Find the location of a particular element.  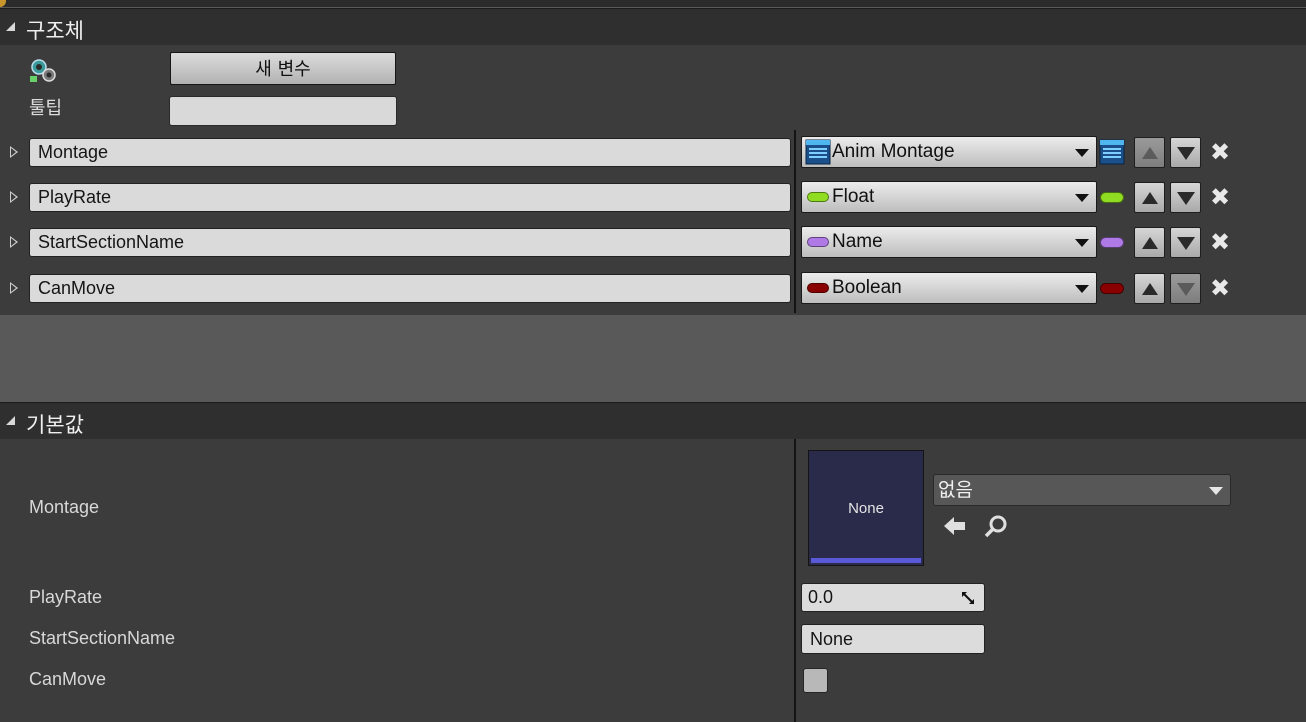

playrate-label: PlayRate is located at coordinates (66, 597).